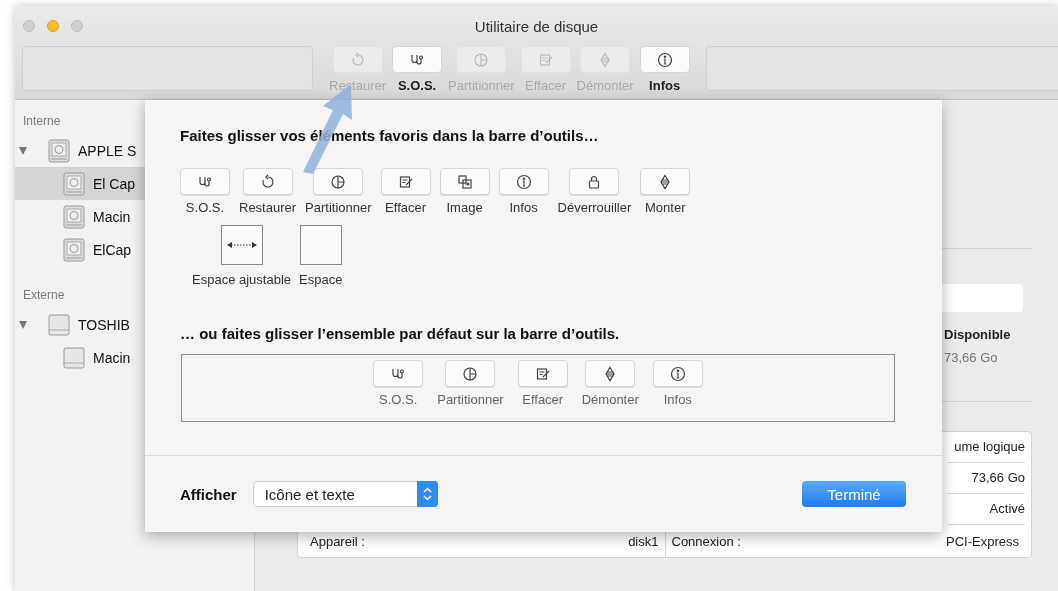 The height and width of the screenshot is (591, 1058). I want to click on table-cell: PCI-Express, so click(982, 541).